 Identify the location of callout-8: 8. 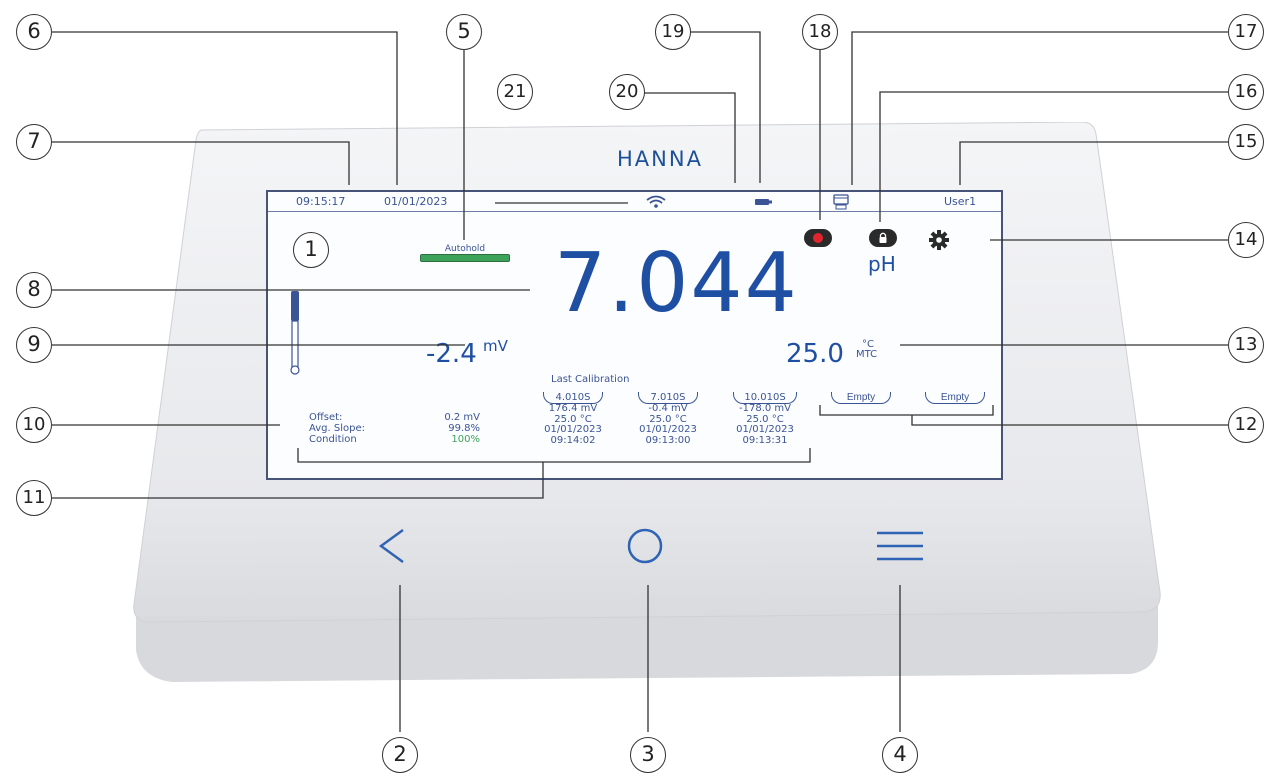
(34, 290).